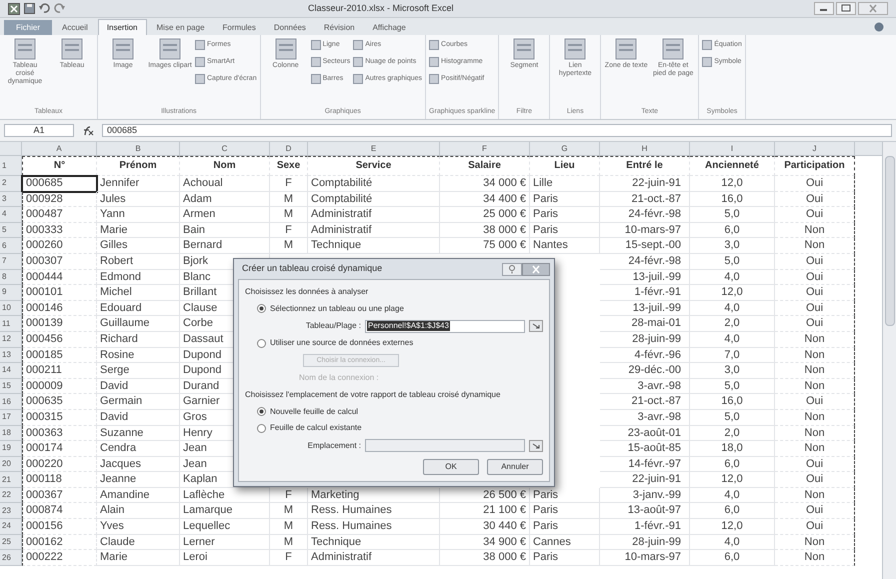 Image resolution: width=896 pixels, height=579 pixels. What do you see at coordinates (316, 428) in the screenshot?
I see `radio-label: Feuille de calcul existante` at bounding box center [316, 428].